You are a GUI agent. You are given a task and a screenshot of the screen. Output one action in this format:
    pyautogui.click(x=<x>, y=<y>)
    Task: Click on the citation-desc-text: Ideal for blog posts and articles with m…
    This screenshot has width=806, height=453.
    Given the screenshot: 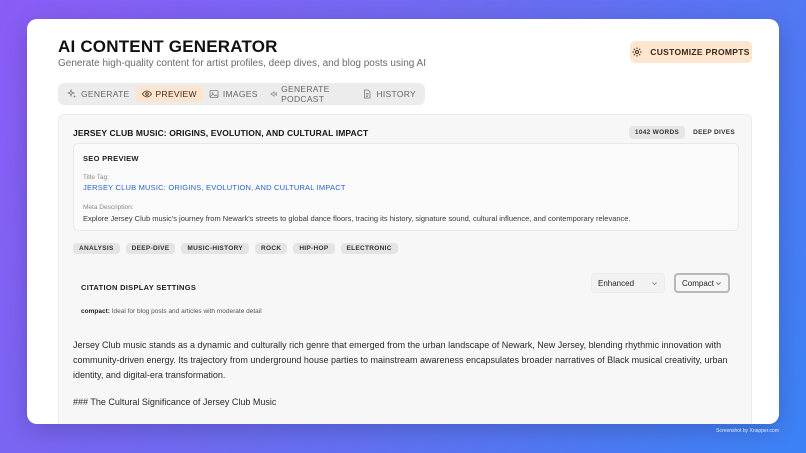 What is the action you would take?
    pyautogui.click(x=185, y=311)
    